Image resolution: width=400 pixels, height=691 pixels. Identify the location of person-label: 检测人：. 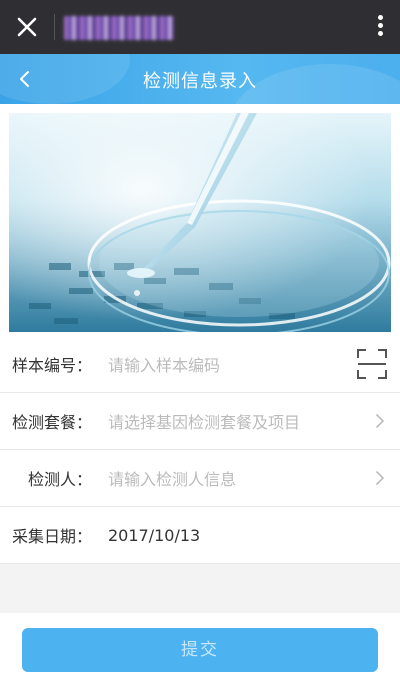
(60, 479).